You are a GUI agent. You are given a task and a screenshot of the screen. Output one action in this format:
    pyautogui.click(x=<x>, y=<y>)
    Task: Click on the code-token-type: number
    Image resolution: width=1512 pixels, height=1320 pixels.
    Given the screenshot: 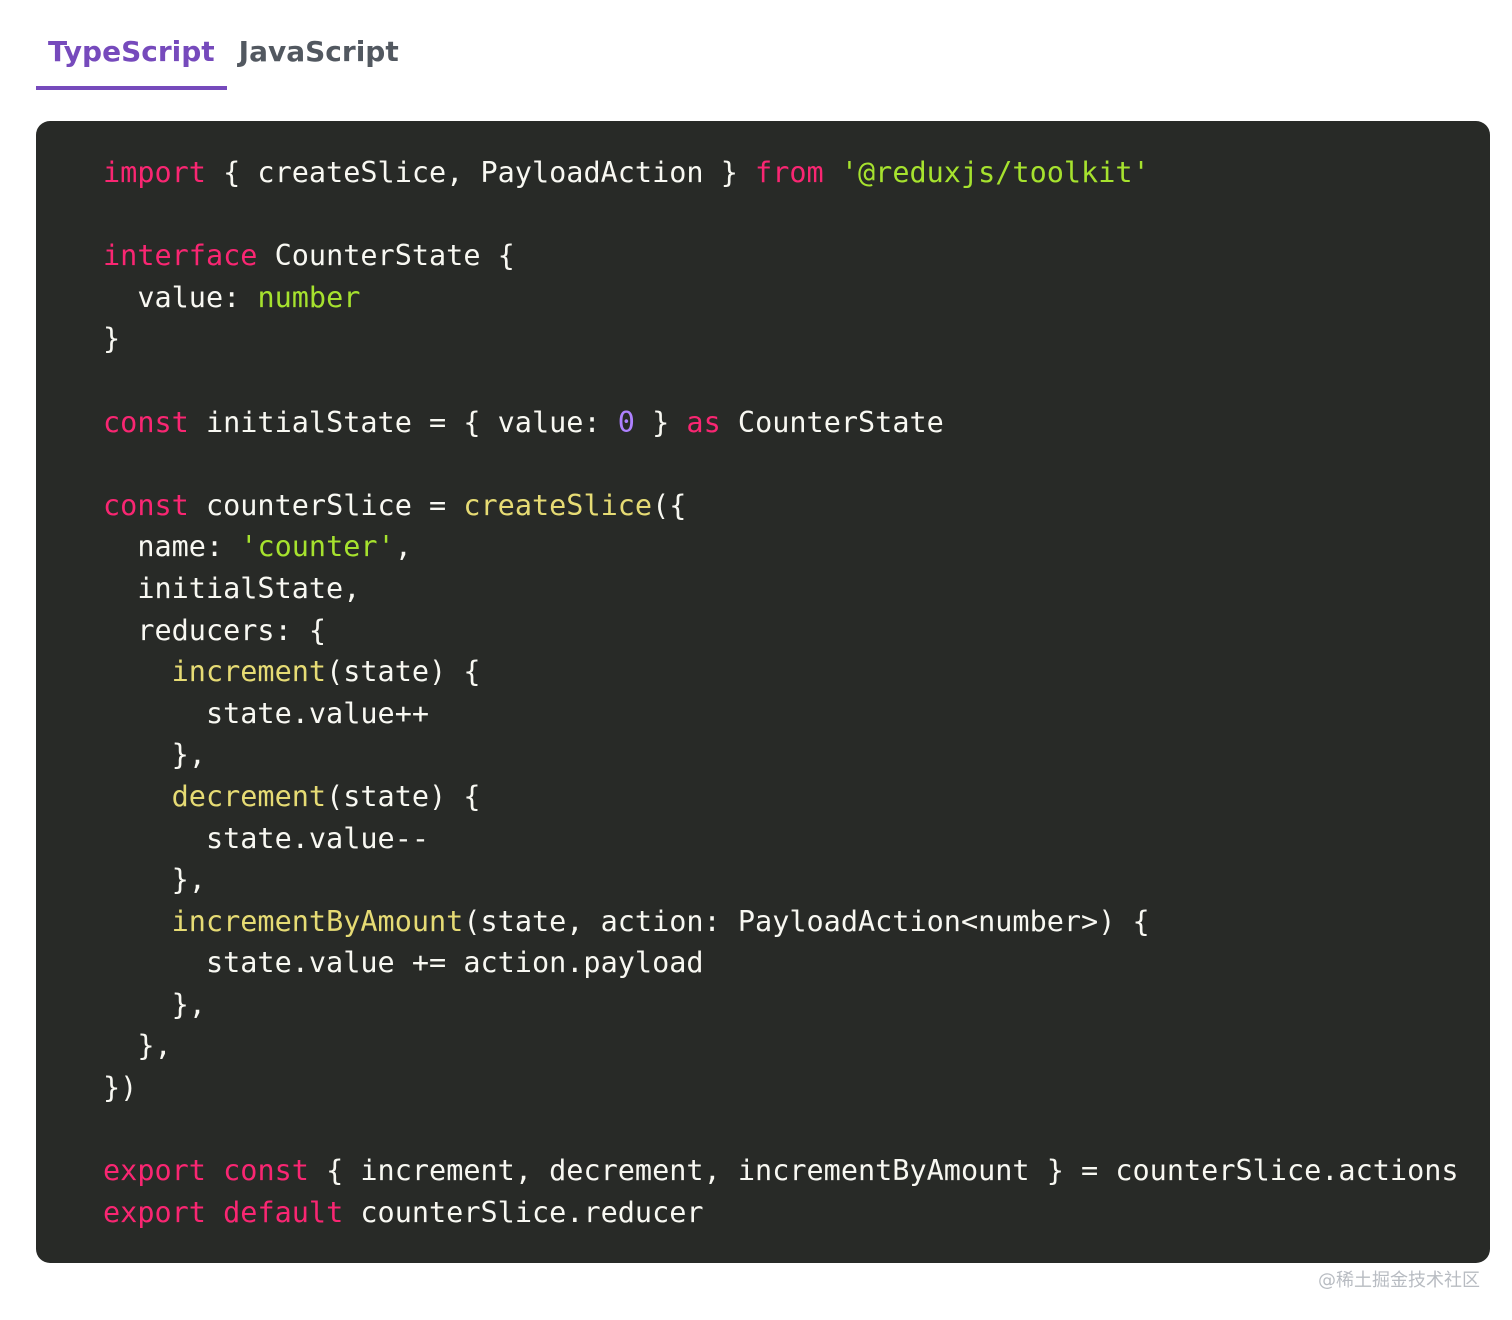 What is the action you would take?
    pyautogui.click(x=309, y=297)
    